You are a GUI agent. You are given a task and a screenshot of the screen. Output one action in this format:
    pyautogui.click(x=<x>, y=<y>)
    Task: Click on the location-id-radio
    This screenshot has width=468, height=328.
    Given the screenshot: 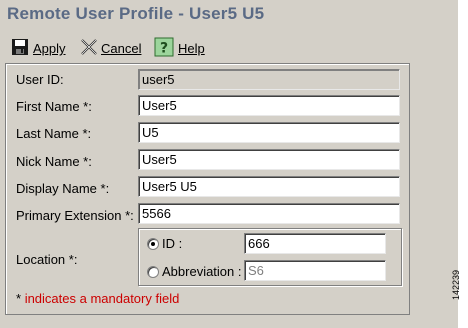 What is the action you would take?
    pyautogui.click(x=153, y=244)
    